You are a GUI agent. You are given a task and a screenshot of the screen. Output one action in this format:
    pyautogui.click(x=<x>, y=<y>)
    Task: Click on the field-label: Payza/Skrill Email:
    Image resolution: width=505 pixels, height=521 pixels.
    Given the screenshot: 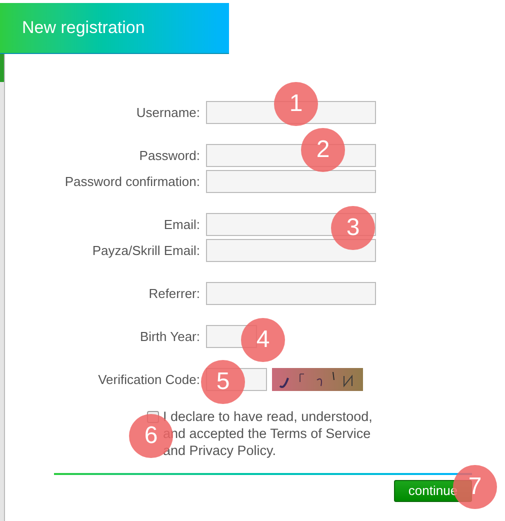 What is the action you would take?
    pyautogui.click(x=145, y=251)
    